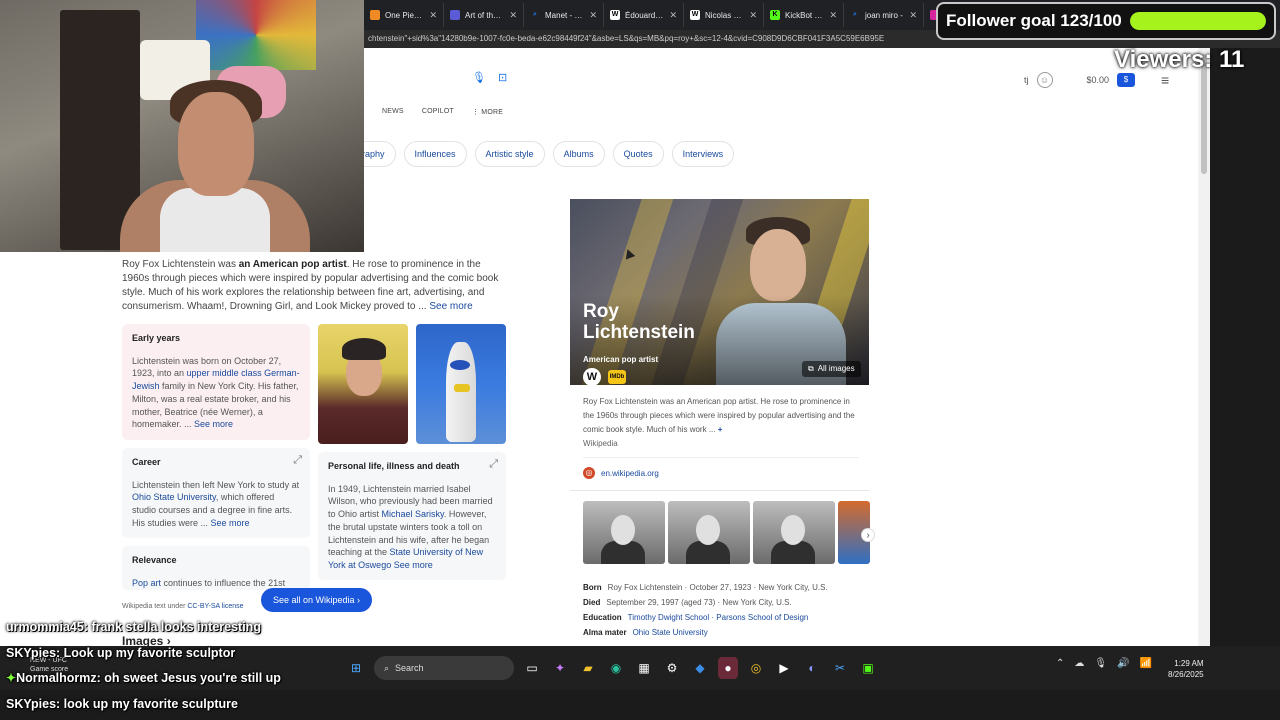 The height and width of the screenshot is (720, 1280). What do you see at coordinates (1186, 669) in the screenshot?
I see `taskbar-clock: 1:29 AM 8/26/2025` at bounding box center [1186, 669].